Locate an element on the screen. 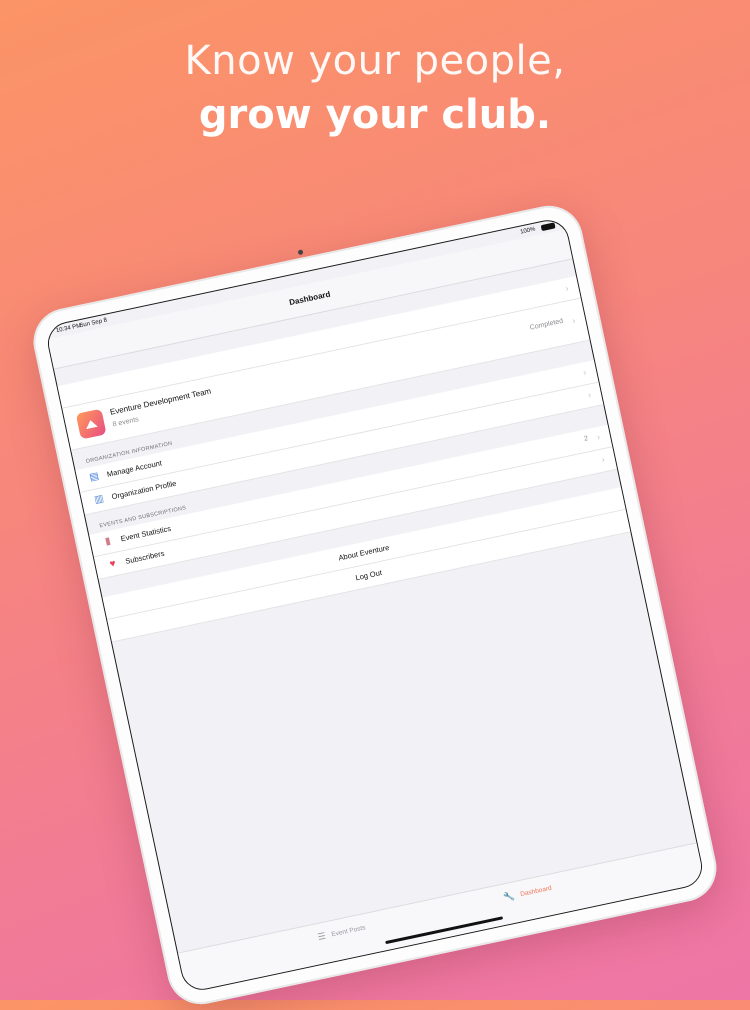 The width and height of the screenshot is (750, 1010). tab-event-posts: ☰ Event Posts is located at coordinates (342, 932).